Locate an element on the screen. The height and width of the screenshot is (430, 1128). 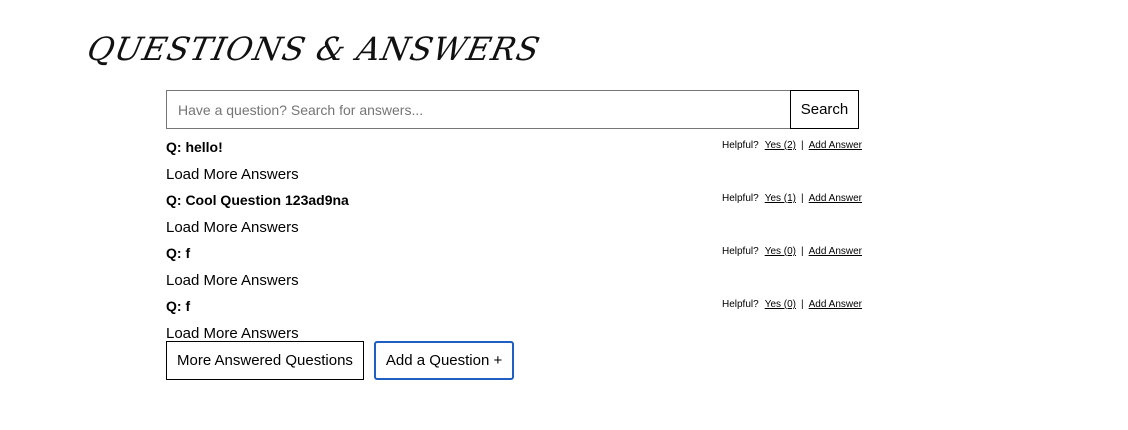
page-title: QUESTIONS & ANSWERS is located at coordinates (313, 49).